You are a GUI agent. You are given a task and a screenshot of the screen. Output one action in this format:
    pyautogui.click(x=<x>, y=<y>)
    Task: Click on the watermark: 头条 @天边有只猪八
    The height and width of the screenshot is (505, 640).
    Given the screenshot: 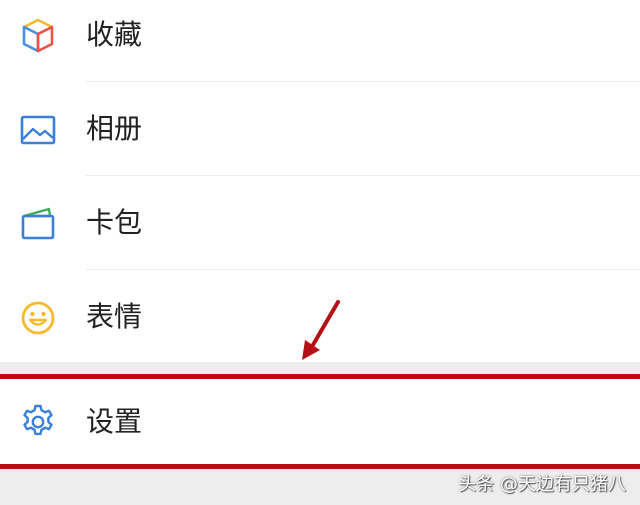 What is the action you would take?
    pyautogui.click(x=542, y=484)
    